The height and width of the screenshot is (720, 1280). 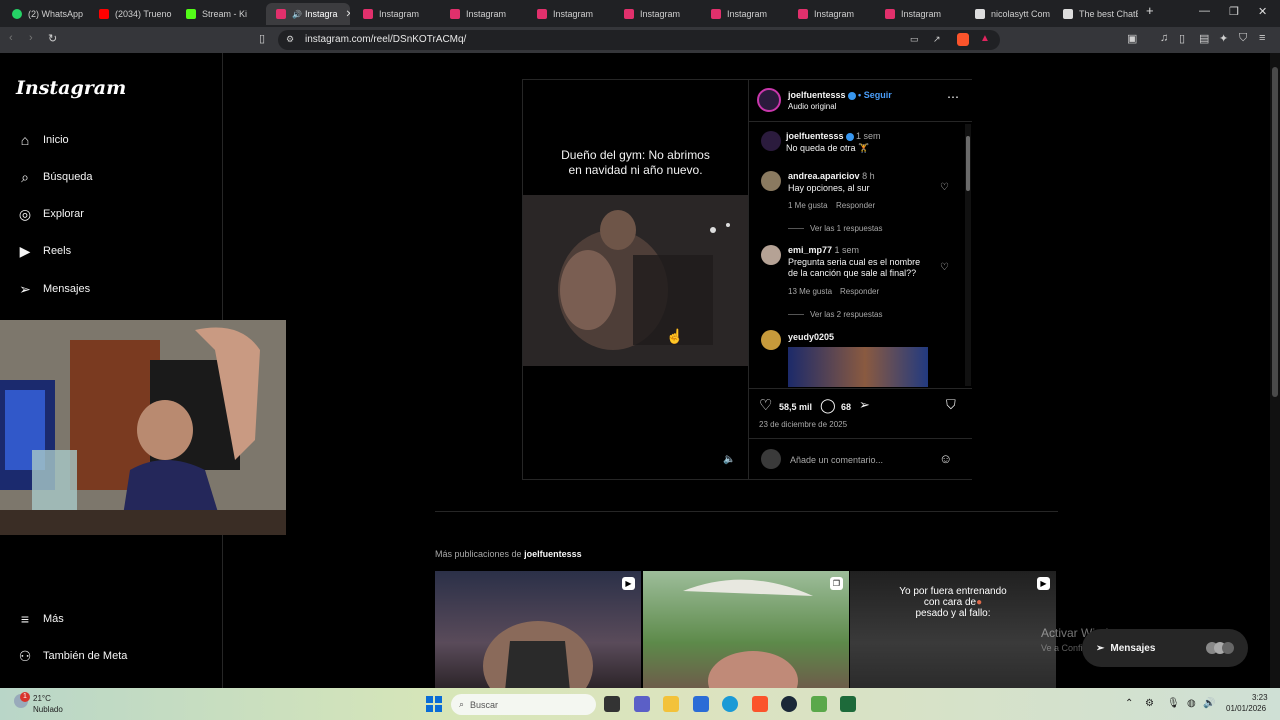 What do you see at coordinates (1191, 703) in the screenshot?
I see `network-icon: ◍` at bounding box center [1191, 703].